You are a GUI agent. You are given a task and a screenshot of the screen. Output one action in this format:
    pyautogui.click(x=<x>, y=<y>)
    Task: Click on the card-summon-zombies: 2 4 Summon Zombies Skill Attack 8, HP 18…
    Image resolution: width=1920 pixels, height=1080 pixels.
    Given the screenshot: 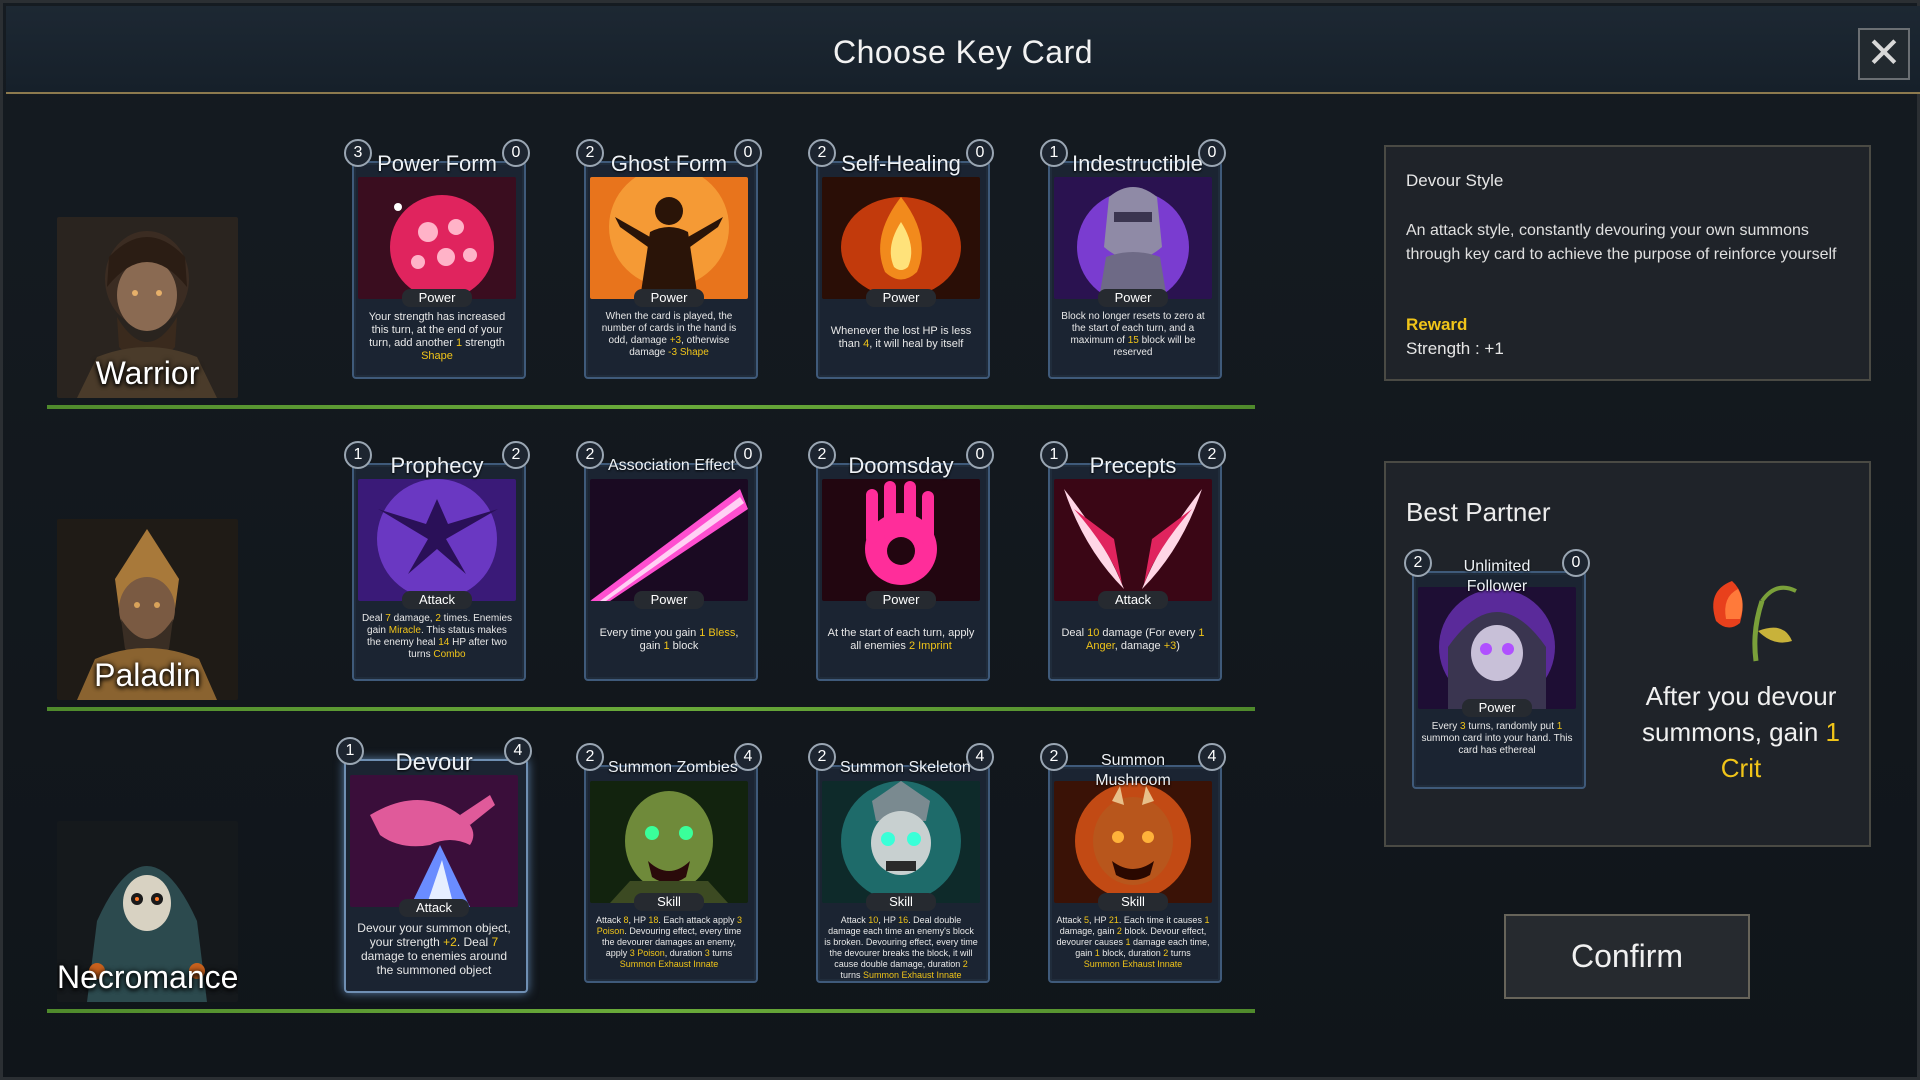 What is the action you would take?
    pyautogui.click(x=669, y=863)
    